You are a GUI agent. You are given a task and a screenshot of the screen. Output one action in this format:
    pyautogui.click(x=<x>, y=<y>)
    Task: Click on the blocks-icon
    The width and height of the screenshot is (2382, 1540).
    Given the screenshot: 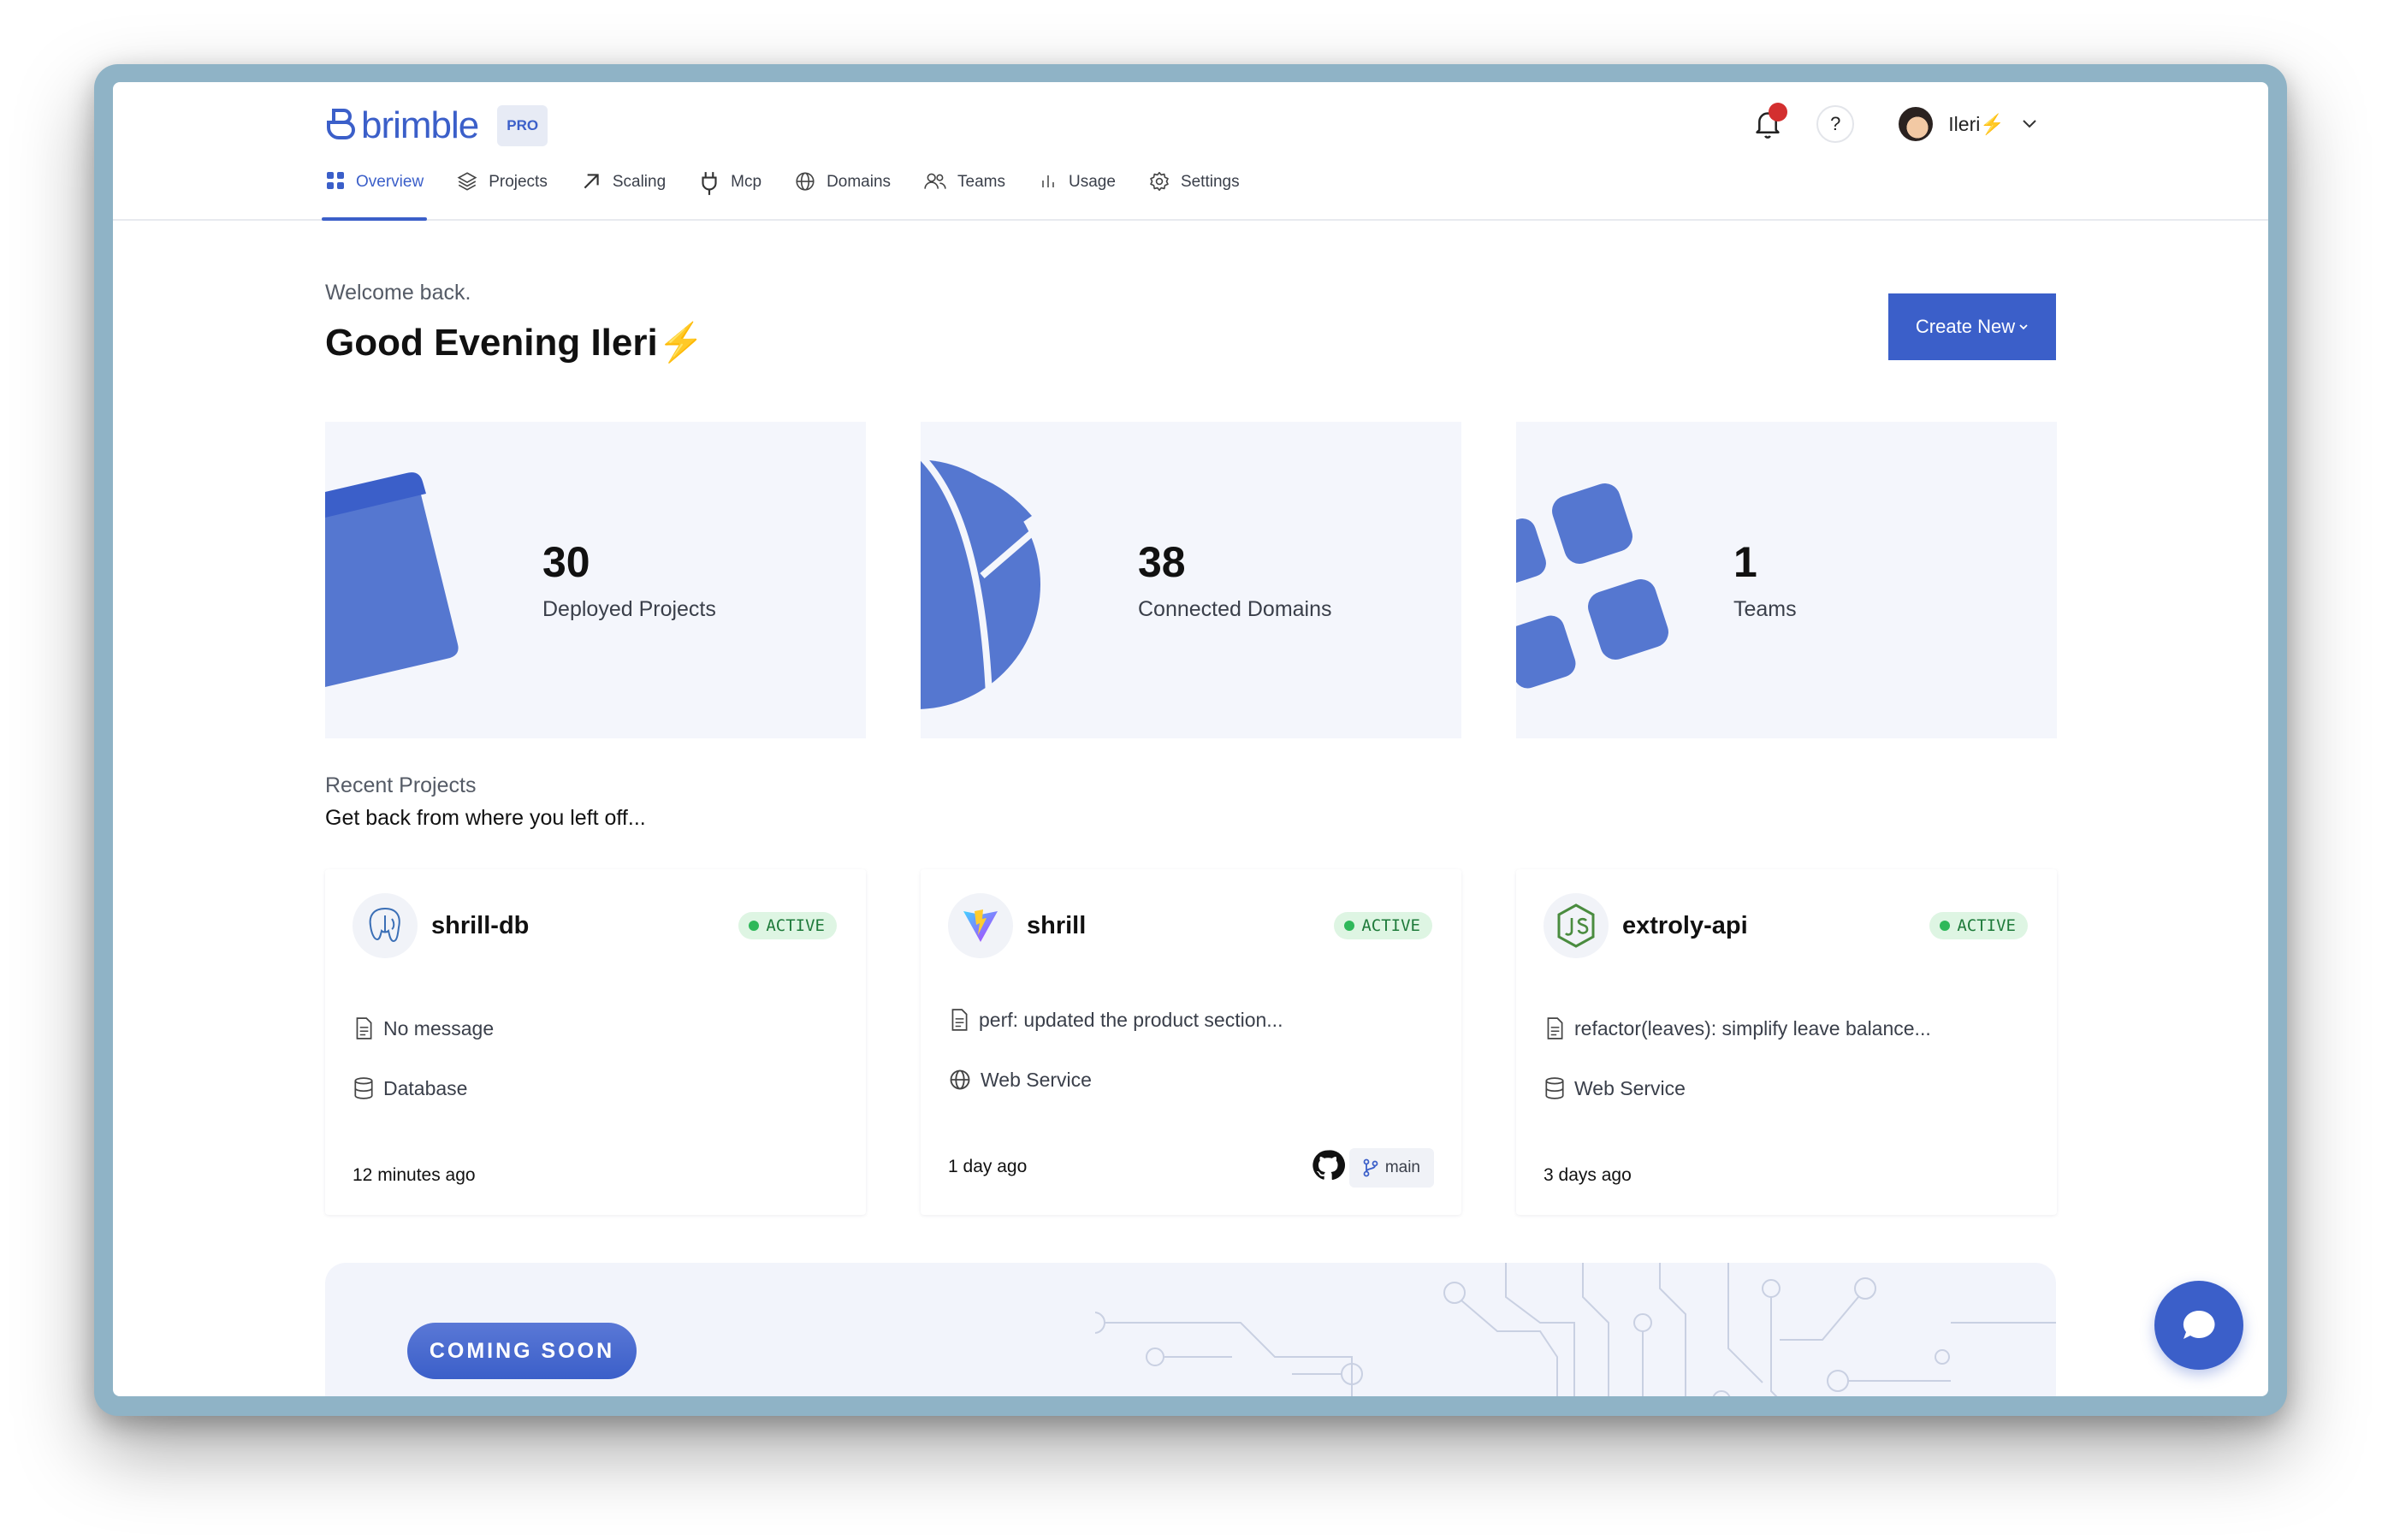 What is the action you would take?
    pyautogui.click(x=1592, y=586)
    